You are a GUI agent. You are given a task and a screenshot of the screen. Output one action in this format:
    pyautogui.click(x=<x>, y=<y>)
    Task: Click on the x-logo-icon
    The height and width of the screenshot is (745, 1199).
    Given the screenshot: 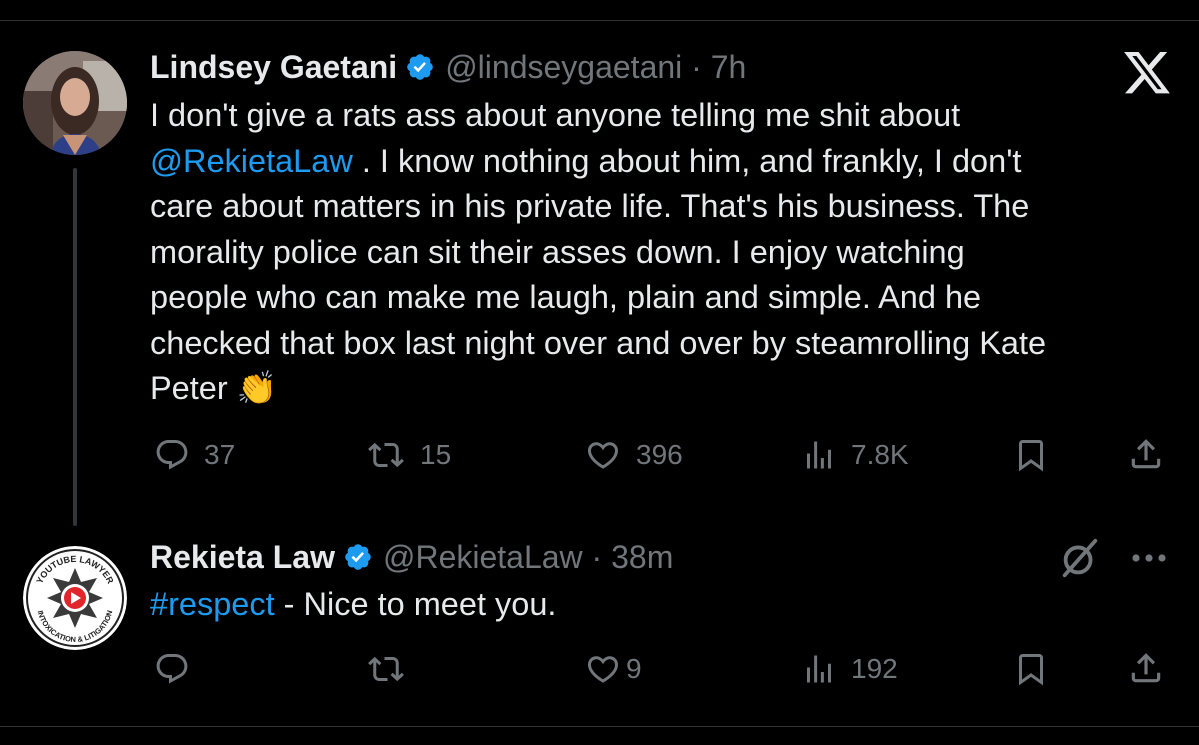 What is the action you would take?
    pyautogui.click(x=1147, y=73)
    